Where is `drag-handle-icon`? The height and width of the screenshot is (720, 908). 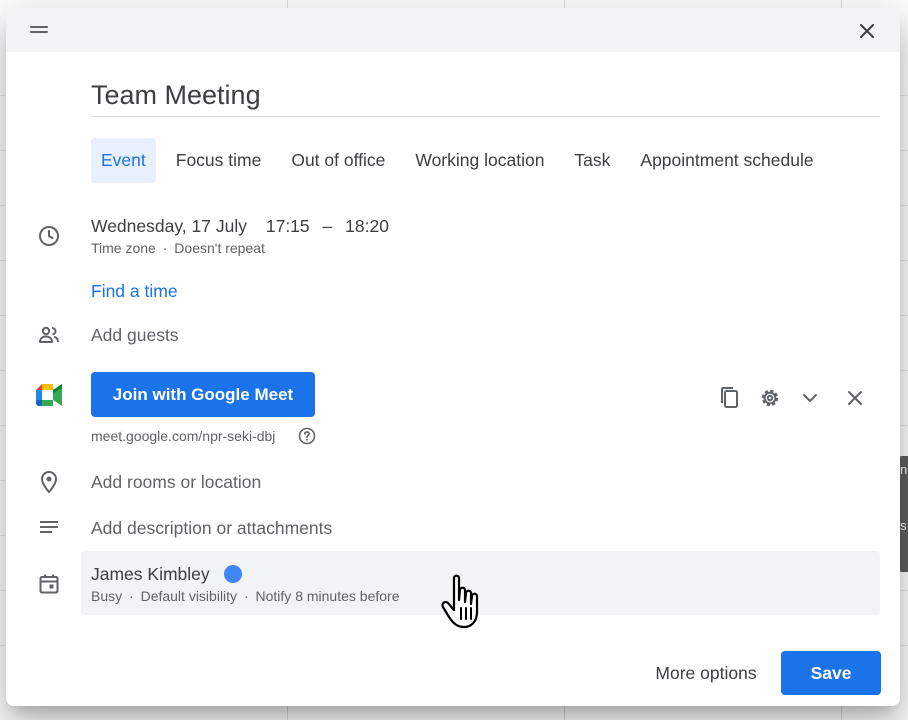
drag-handle-icon is located at coordinates (39, 30).